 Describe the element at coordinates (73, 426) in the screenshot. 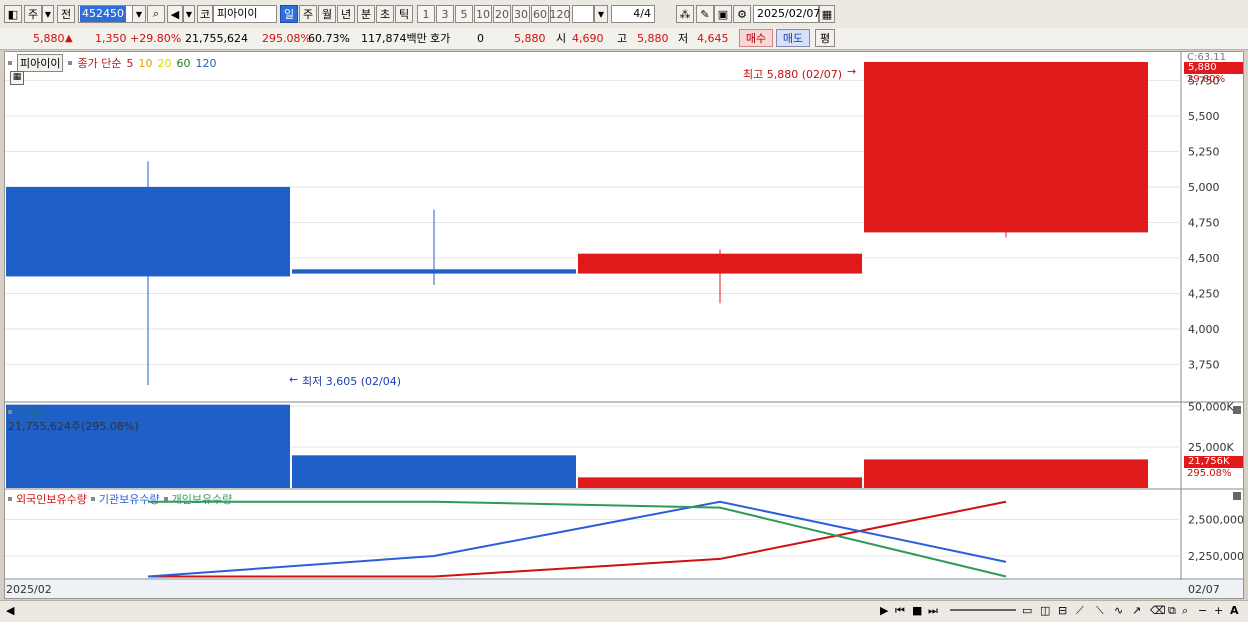

I see `volume-readout: 21,755,624주(295.08%)` at that location.